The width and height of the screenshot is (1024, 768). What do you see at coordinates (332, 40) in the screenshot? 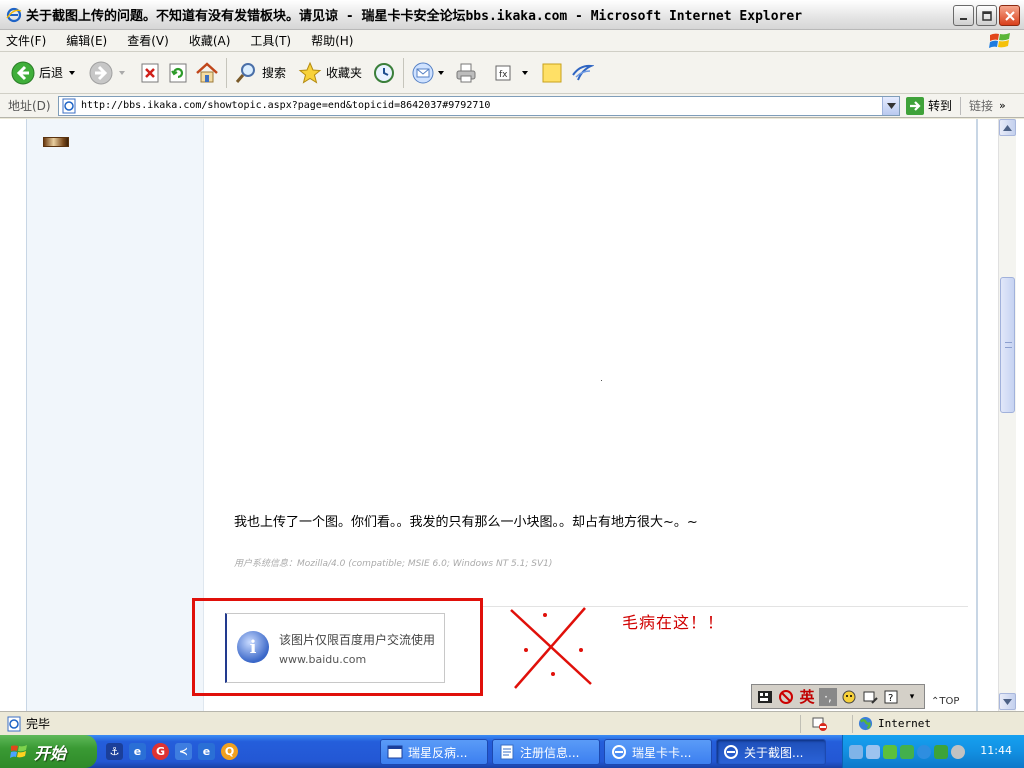
I see `menu-help: 帮助(H)` at bounding box center [332, 40].